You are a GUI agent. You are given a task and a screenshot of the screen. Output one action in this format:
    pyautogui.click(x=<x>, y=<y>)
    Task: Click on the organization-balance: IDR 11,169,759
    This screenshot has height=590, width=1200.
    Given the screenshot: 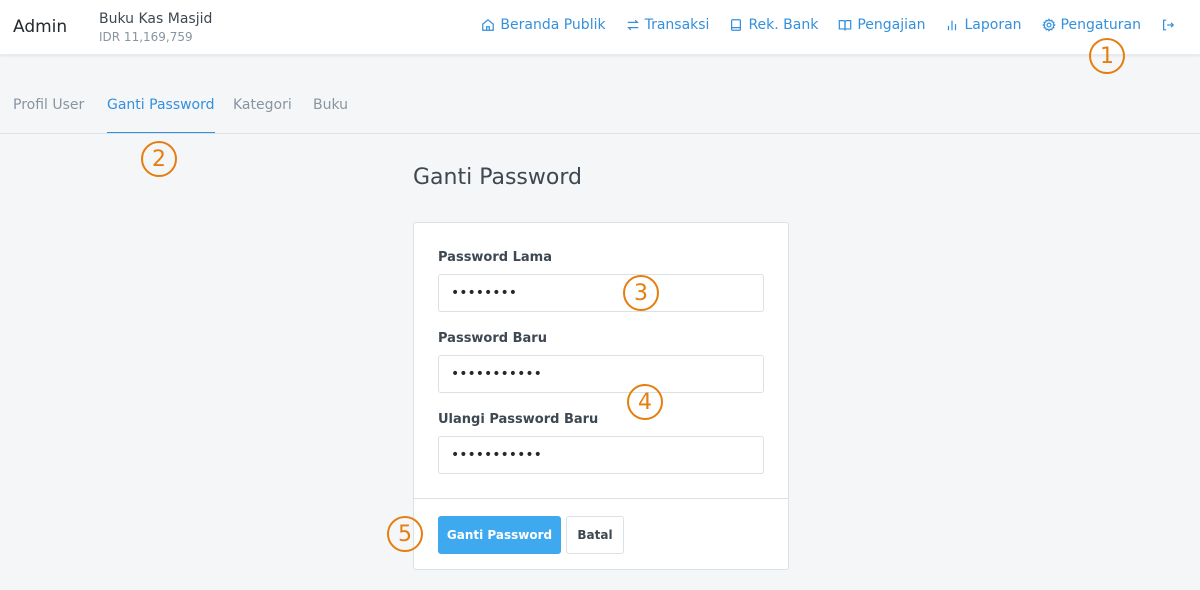 What is the action you would take?
    pyautogui.click(x=146, y=37)
    